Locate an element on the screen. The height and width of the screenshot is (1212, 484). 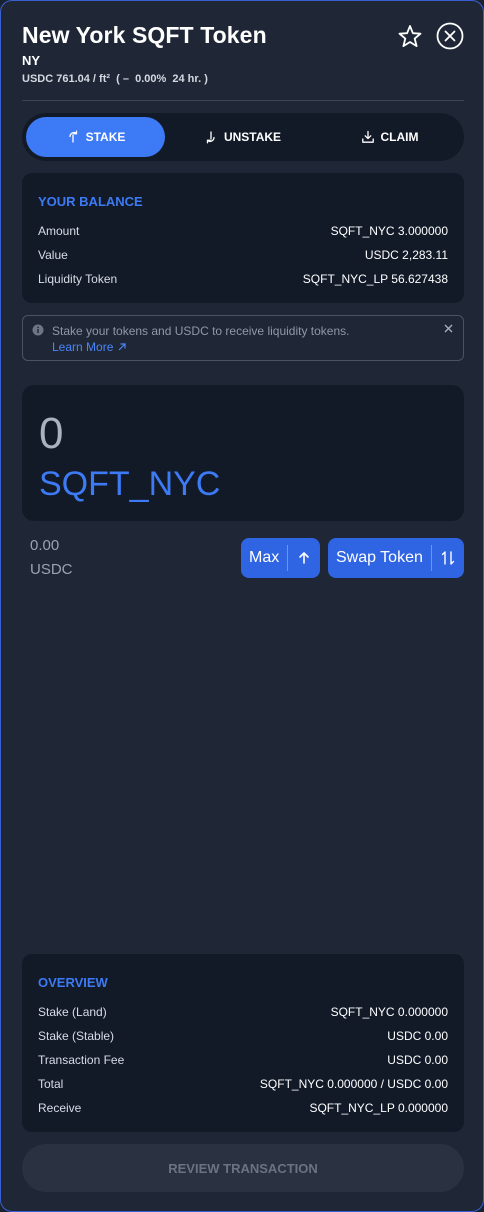
balance-row: Amount SQFT_NYC 3.000000 is located at coordinates (243, 231).